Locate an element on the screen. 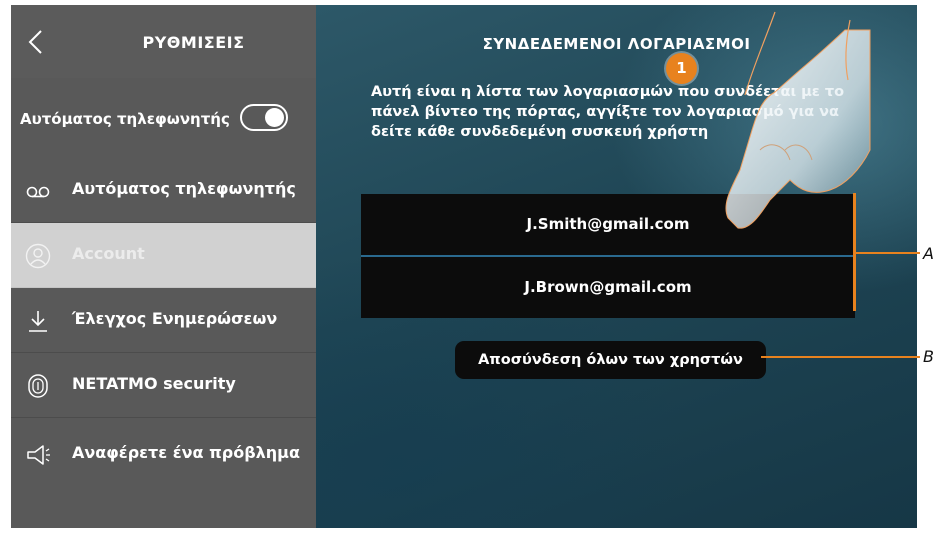 The height and width of the screenshot is (535, 949). answering-machine-toggle-row: Αυτόματος τηλεφωνητής is located at coordinates (163, 118).